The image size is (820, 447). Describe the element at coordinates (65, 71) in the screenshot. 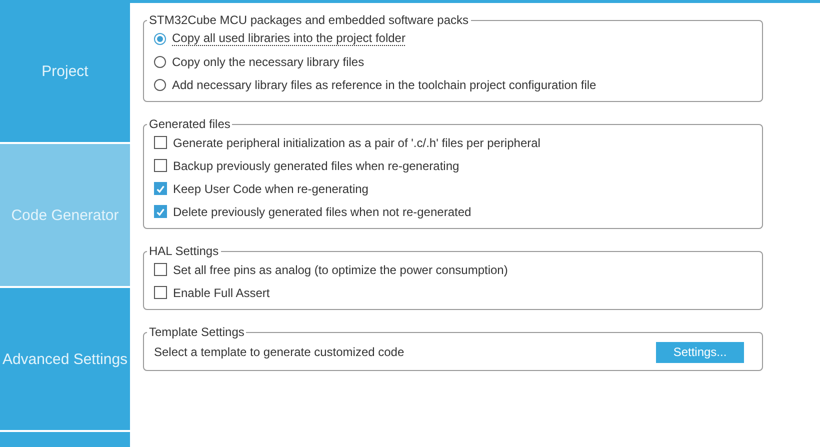

I see `sidebar-item: Project` at that location.